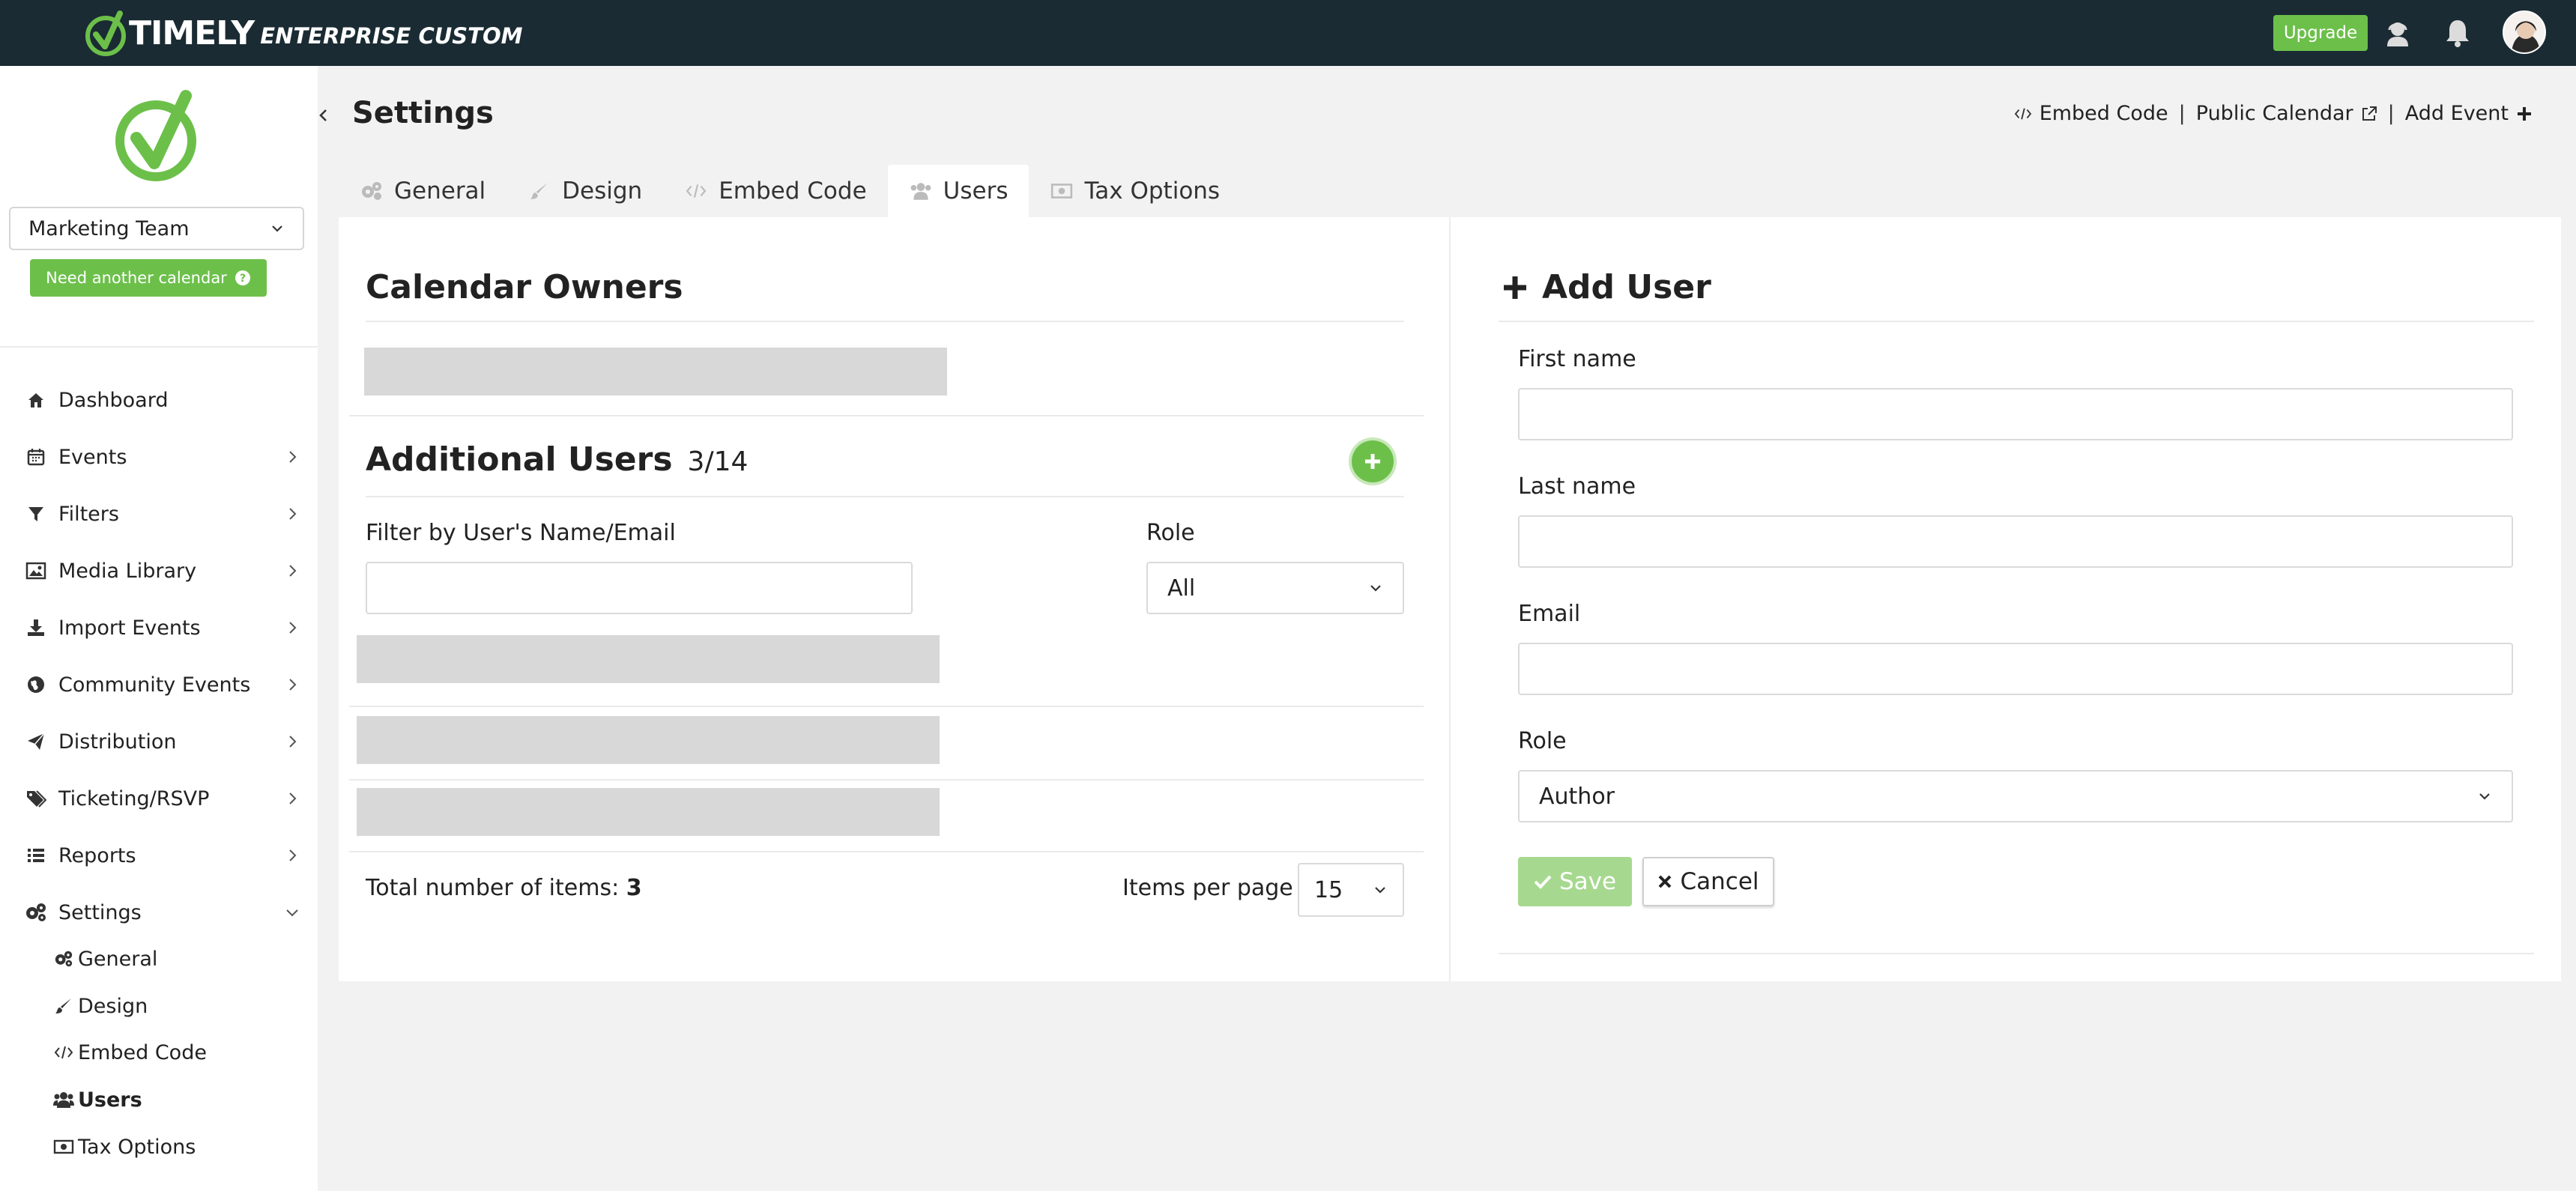 Image resolution: width=2576 pixels, height=1191 pixels. I want to click on tab-embed-code: Embed Code, so click(775, 191).